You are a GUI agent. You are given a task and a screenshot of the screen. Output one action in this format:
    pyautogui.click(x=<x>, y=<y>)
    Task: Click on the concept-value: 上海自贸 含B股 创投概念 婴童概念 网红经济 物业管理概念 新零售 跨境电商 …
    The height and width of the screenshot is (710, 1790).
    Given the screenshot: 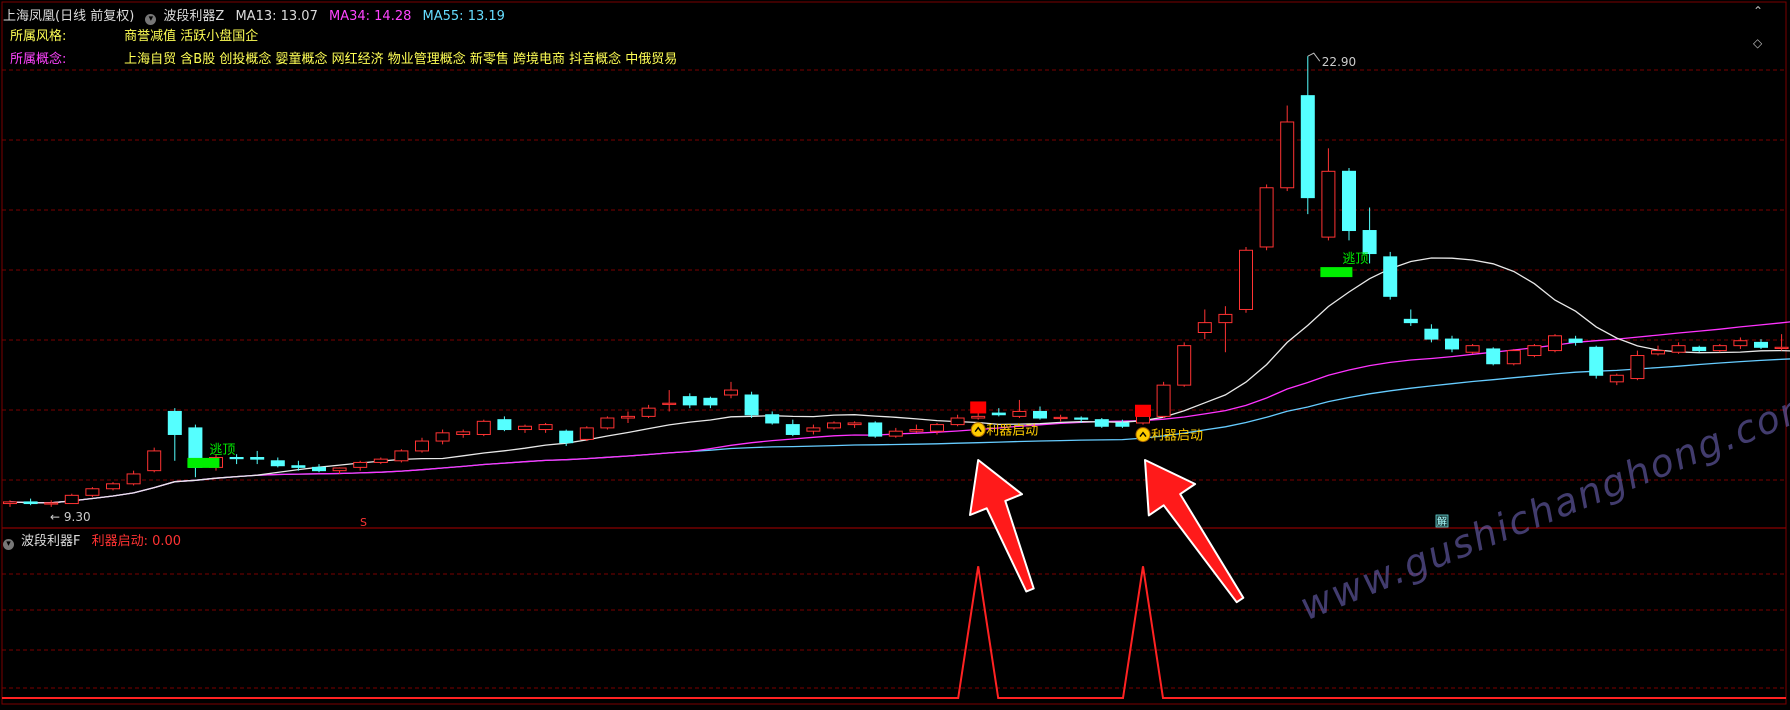 What is the action you would take?
    pyautogui.click(x=400, y=59)
    